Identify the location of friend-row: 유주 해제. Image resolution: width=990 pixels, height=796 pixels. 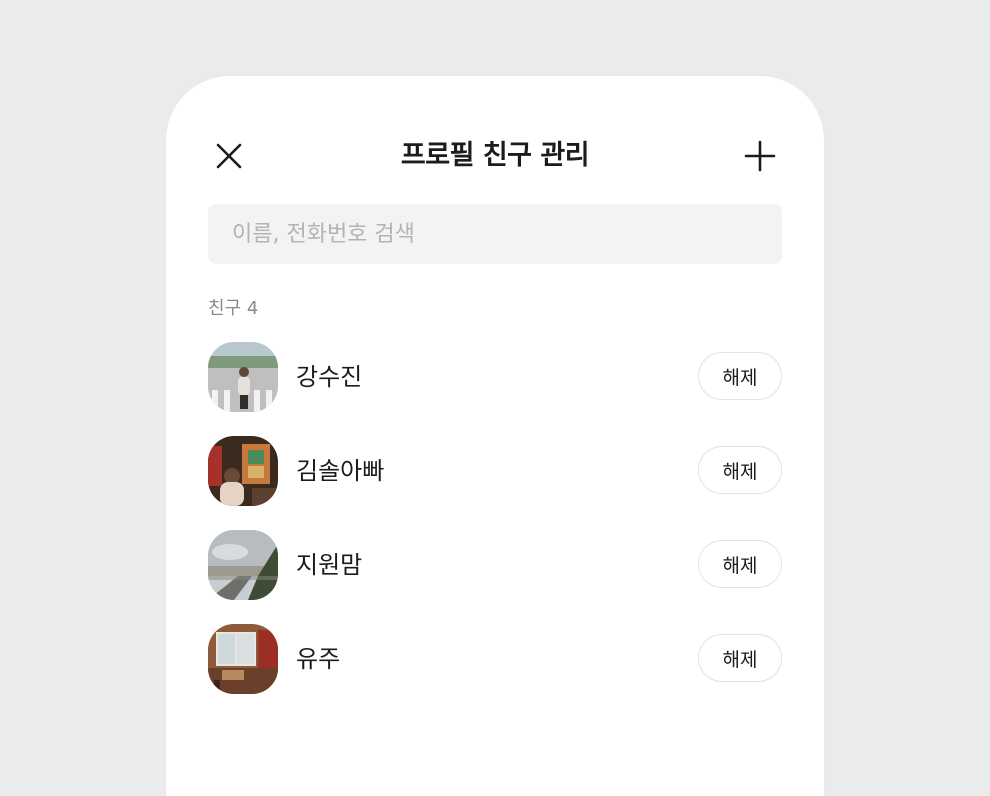
(495, 659).